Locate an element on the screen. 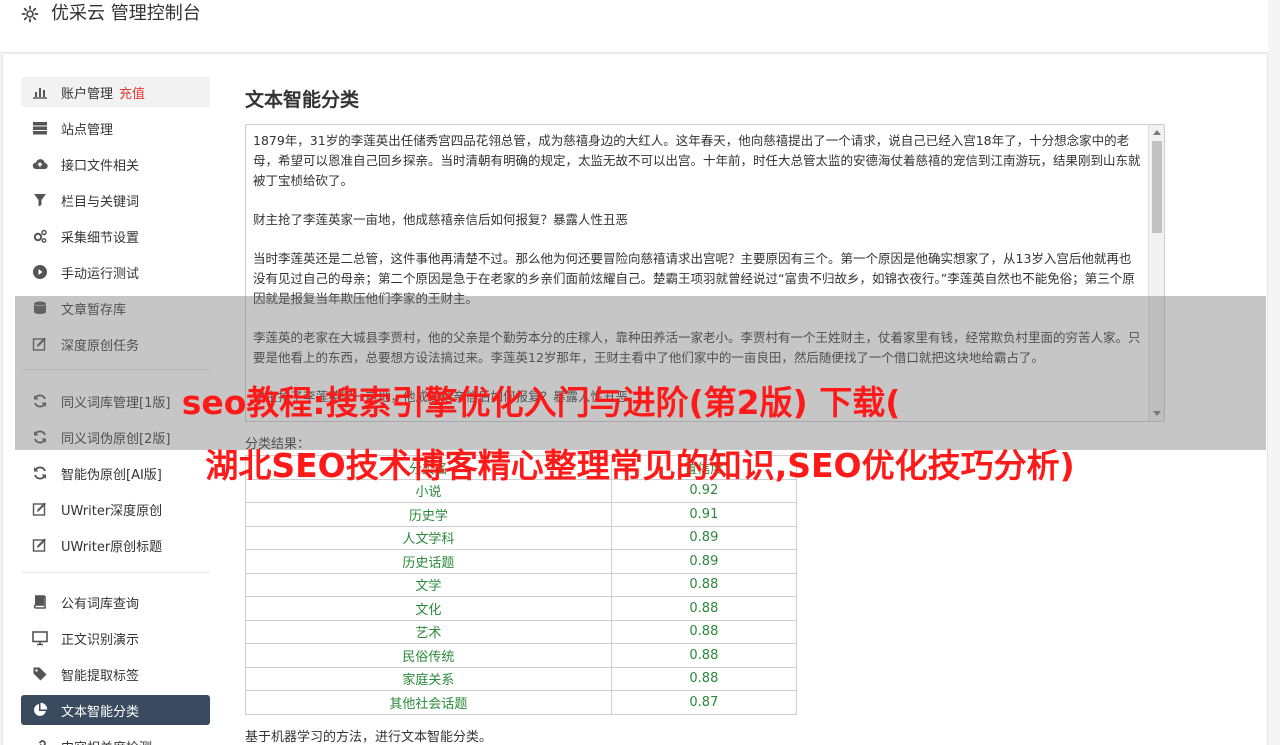 This screenshot has width=1280, height=745. category-cell: 家庭关系 is located at coordinates (428, 678).